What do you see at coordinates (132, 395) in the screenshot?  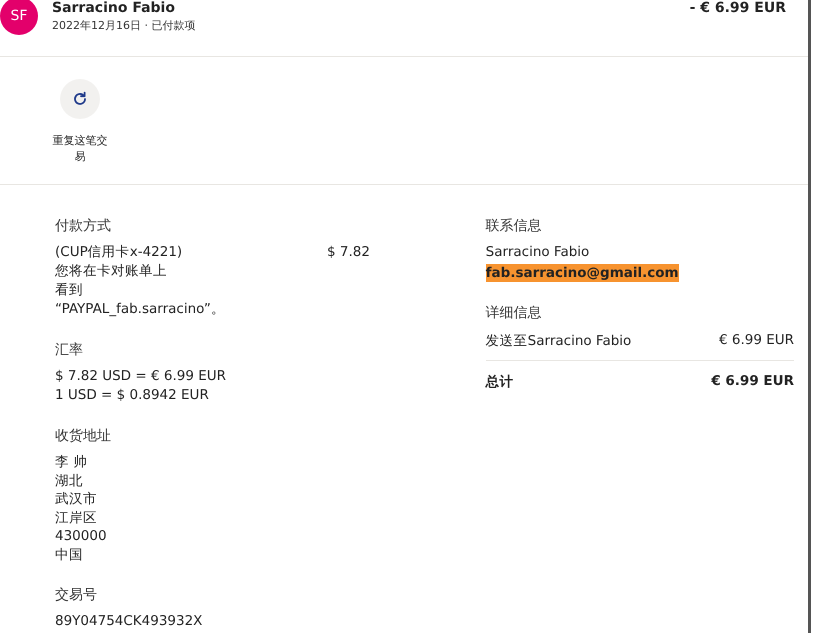 I see `text-line: 1 USD = $ 0.8942 EUR` at bounding box center [132, 395].